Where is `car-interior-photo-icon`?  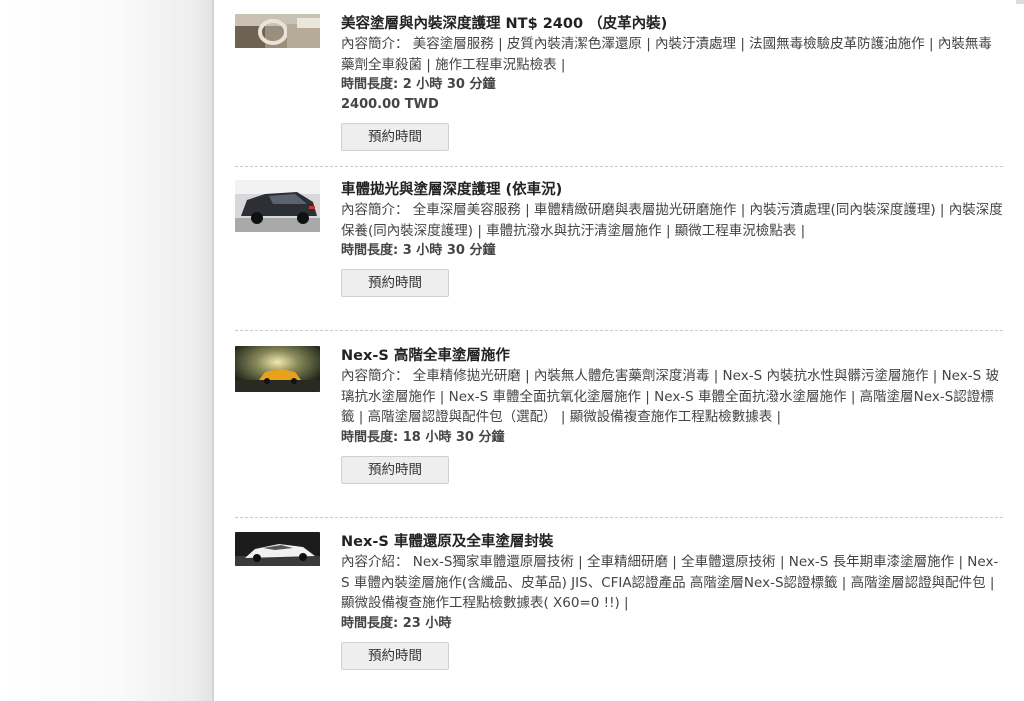
car-interior-photo-icon is located at coordinates (277, 31).